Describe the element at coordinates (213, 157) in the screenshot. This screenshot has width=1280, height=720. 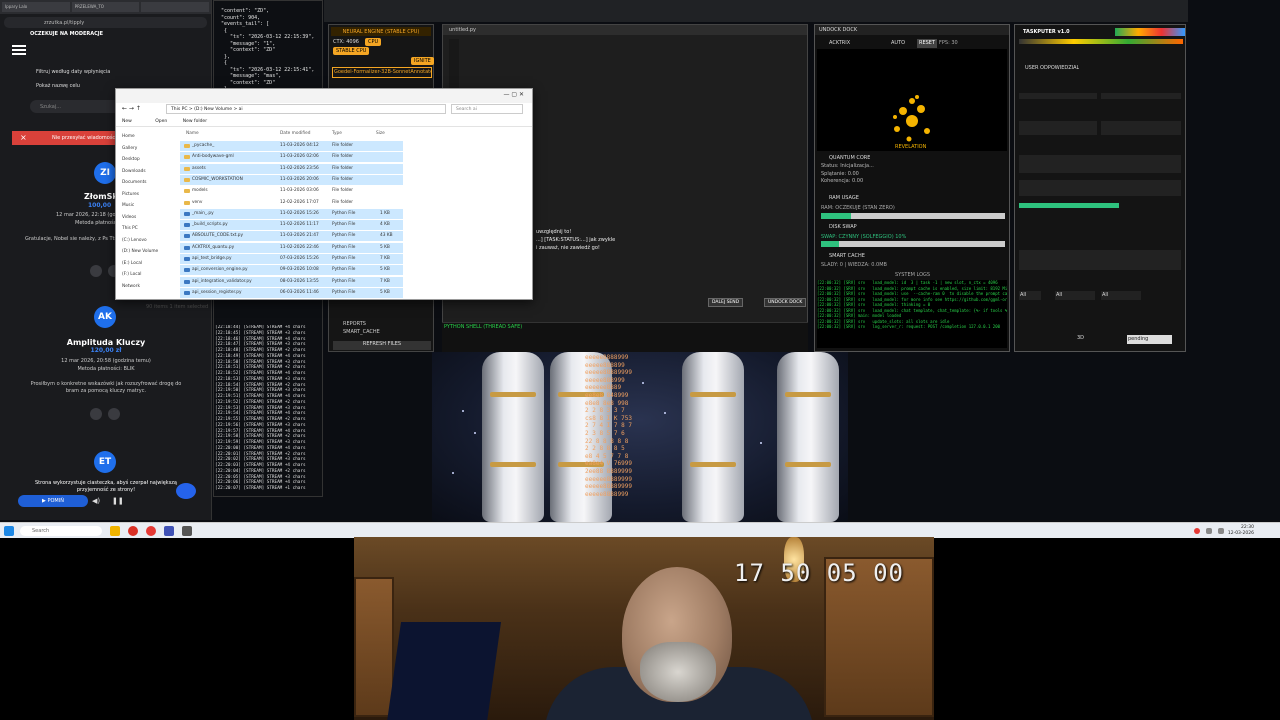
I see `file-name: Anti-bodywave-gml` at that location.